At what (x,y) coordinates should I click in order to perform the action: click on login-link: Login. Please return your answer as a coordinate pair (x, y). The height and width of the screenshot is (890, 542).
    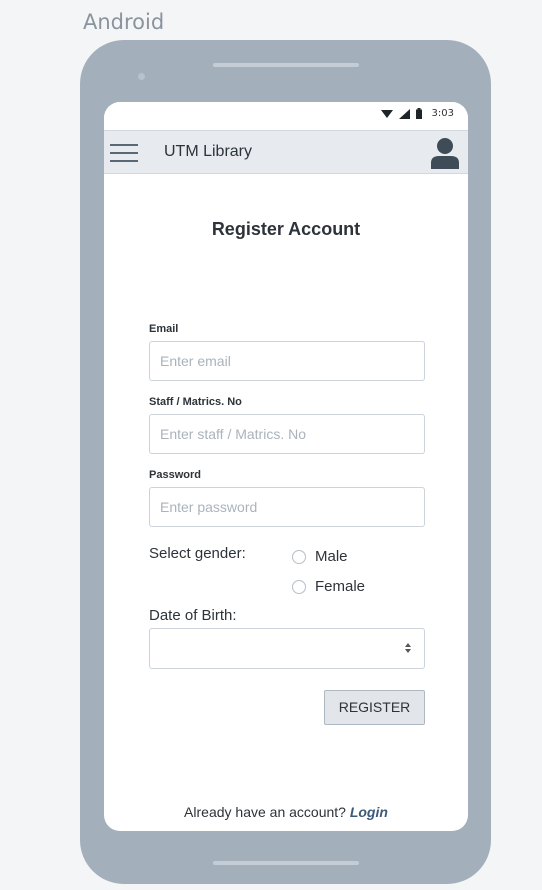
    Looking at the image, I should click on (369, 812).